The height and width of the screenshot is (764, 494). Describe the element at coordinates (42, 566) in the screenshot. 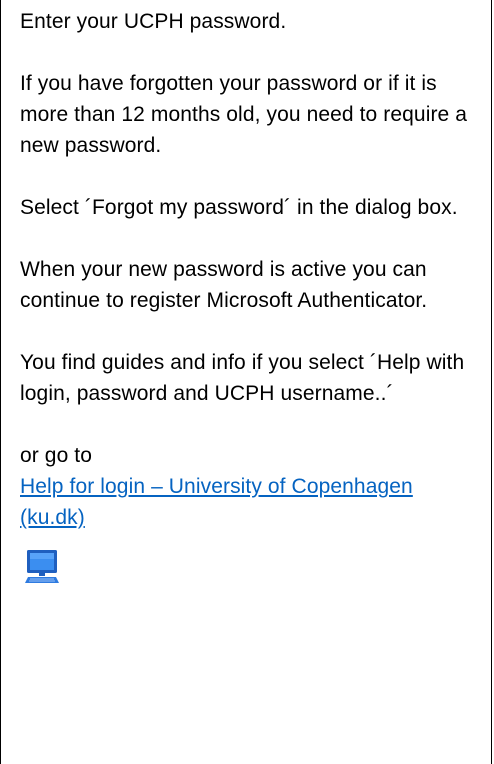

I see `computer-icon` at that location.